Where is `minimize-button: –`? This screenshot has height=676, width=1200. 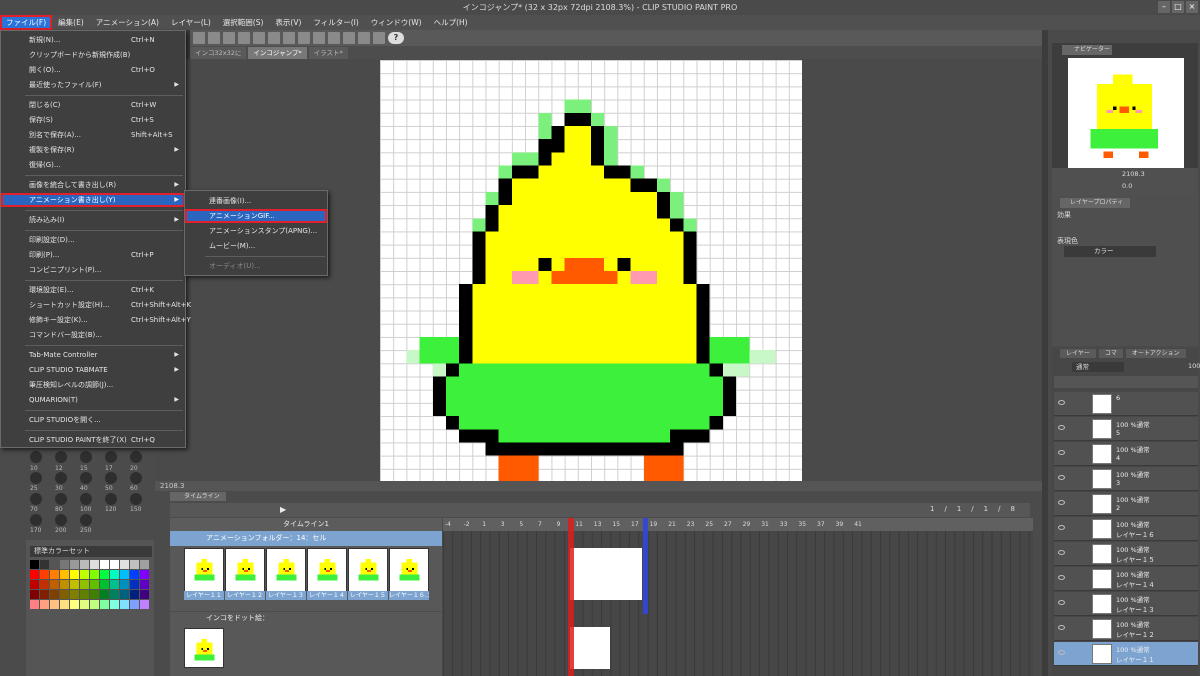 minimize-button: – is located at coordinates (1164, 7).